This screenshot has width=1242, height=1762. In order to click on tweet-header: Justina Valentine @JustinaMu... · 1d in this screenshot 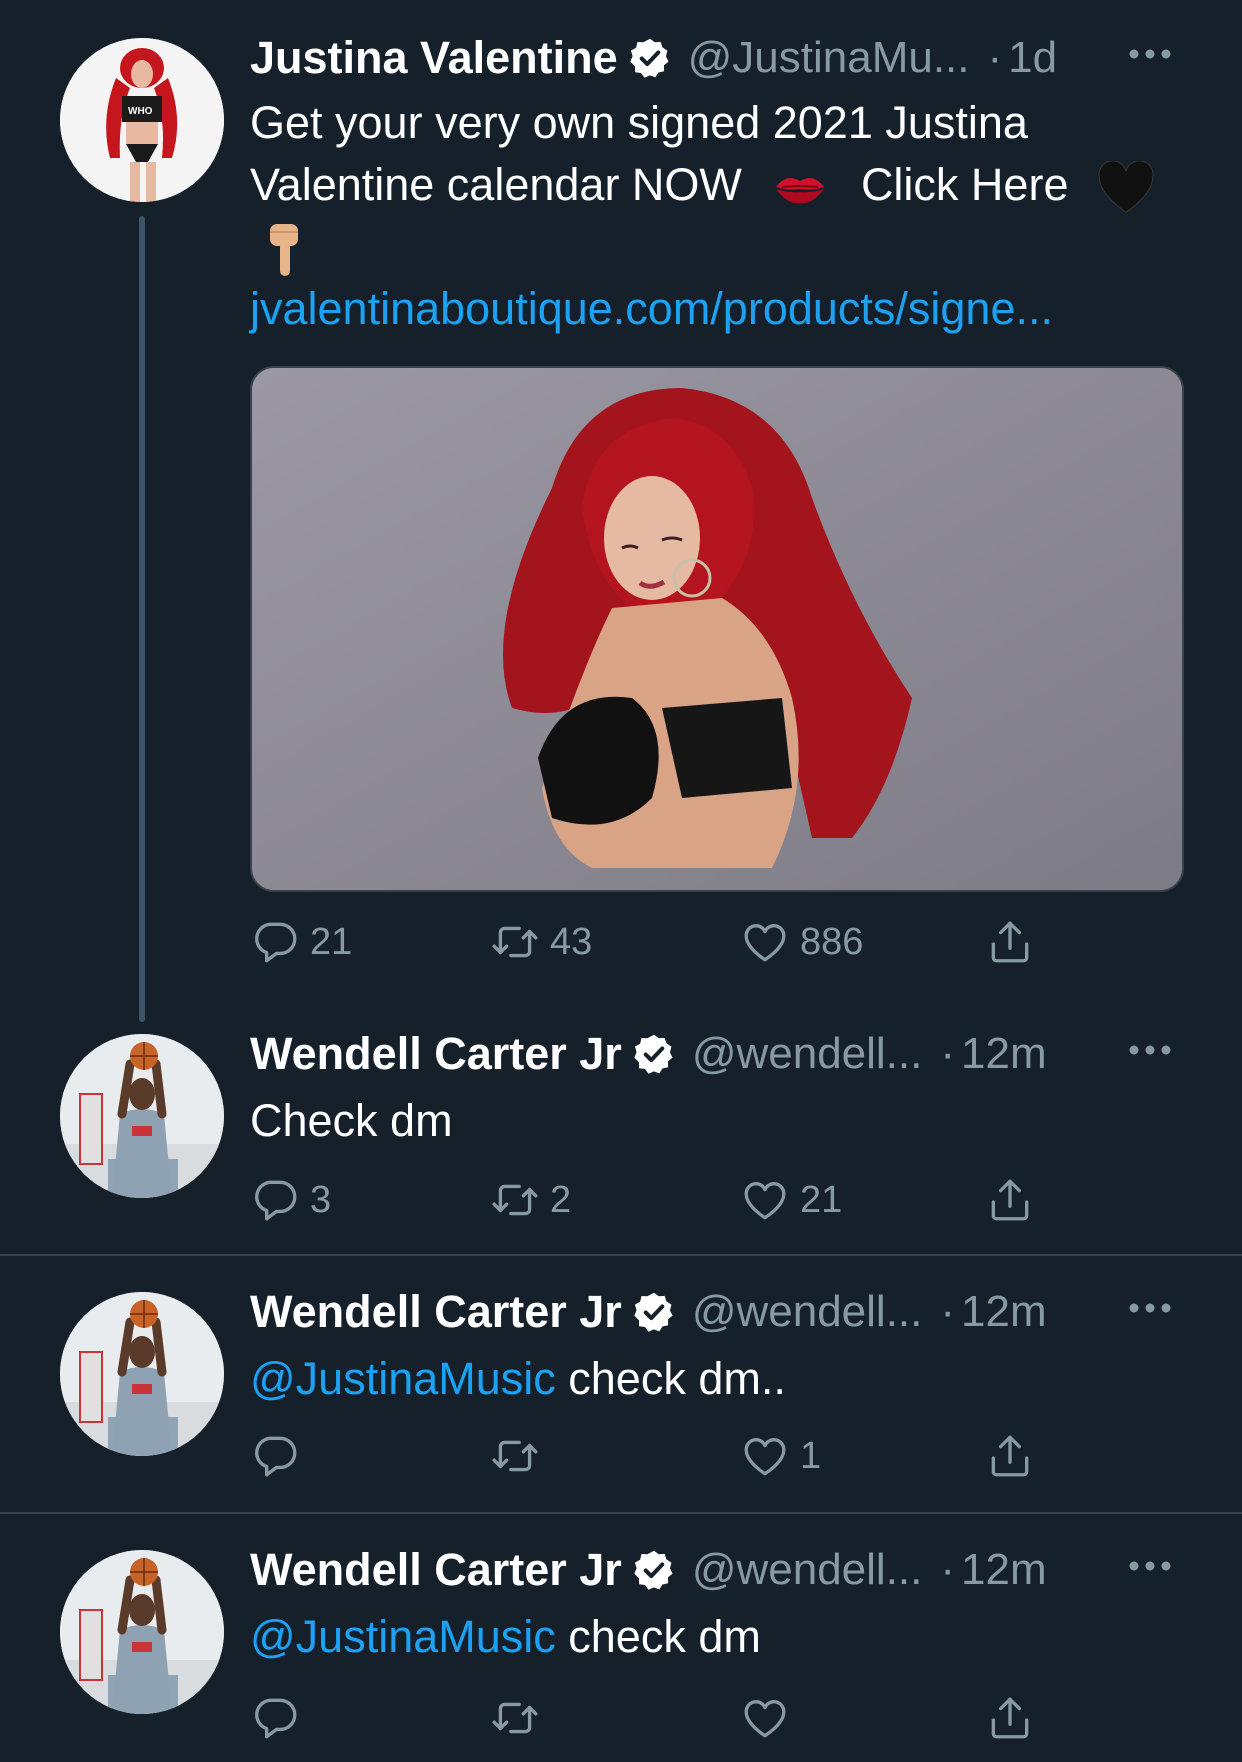, I will do `click(716, 58)`.